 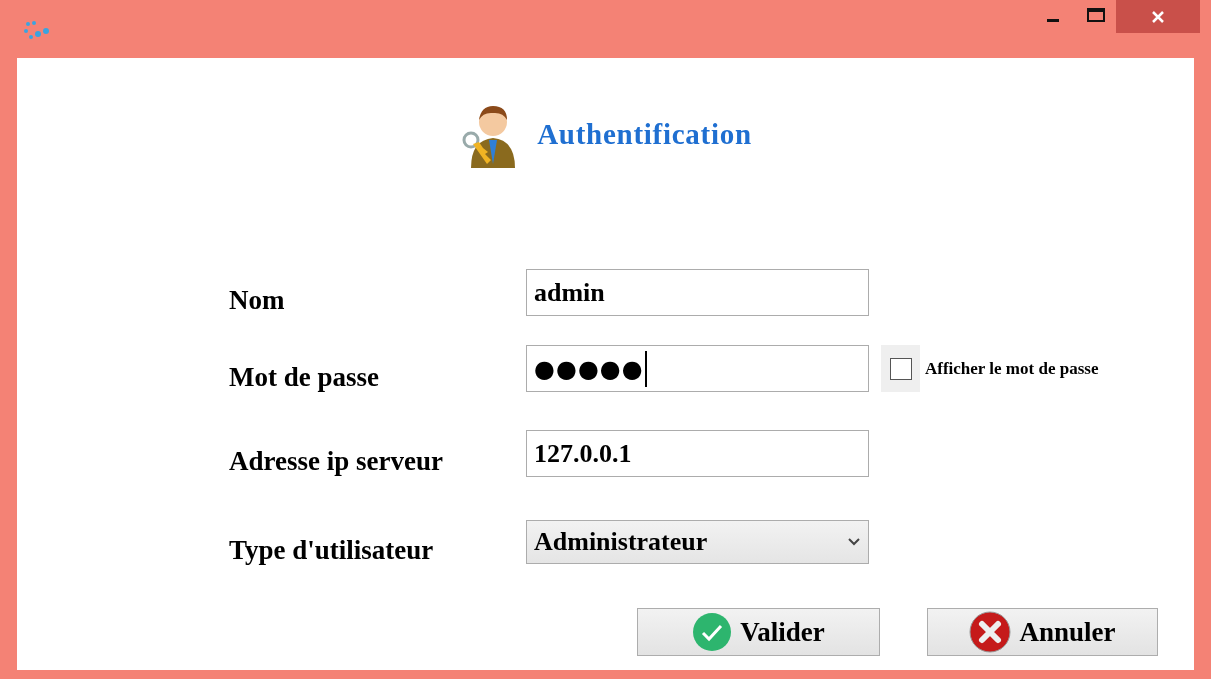 I want to click on validate-button: Valider, so click(x=758, y=632).